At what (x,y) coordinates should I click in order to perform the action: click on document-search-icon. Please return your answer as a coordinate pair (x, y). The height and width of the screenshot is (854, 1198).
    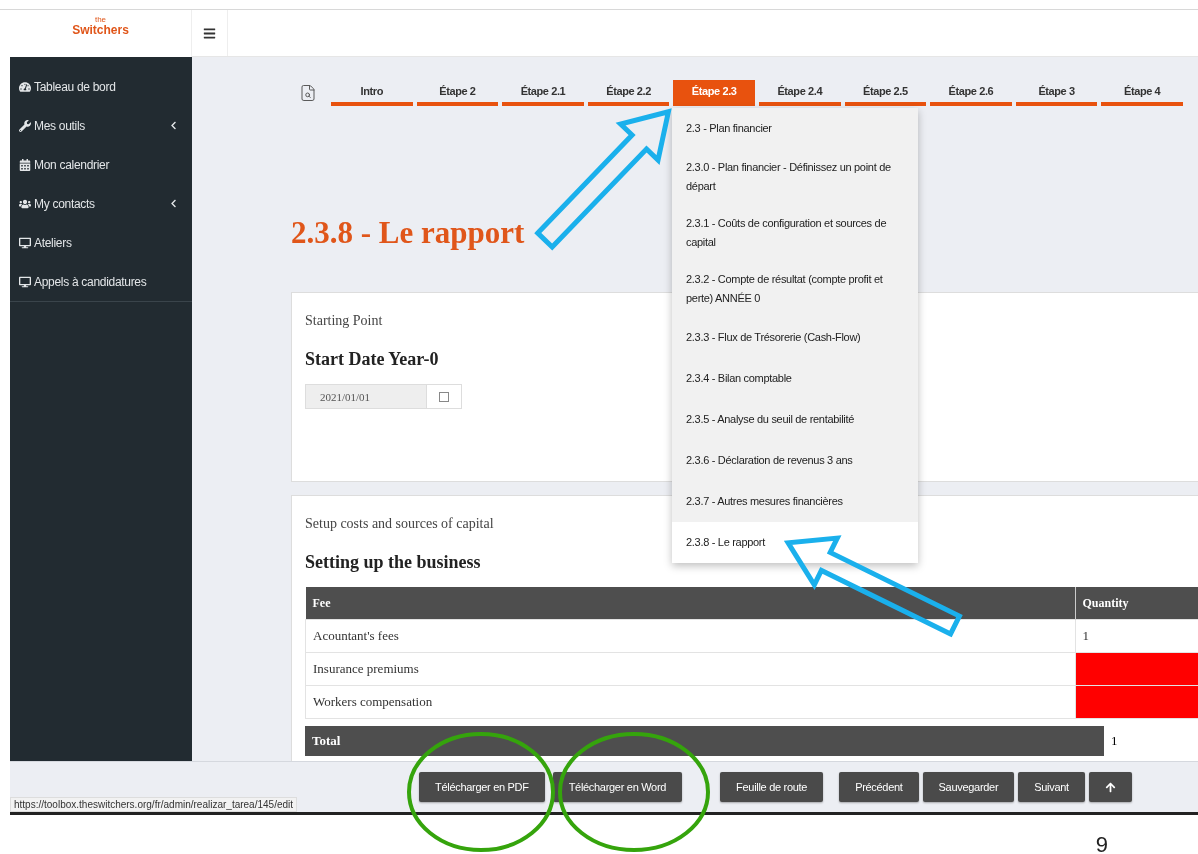
    Looking at the image, I should click on (308, 93).